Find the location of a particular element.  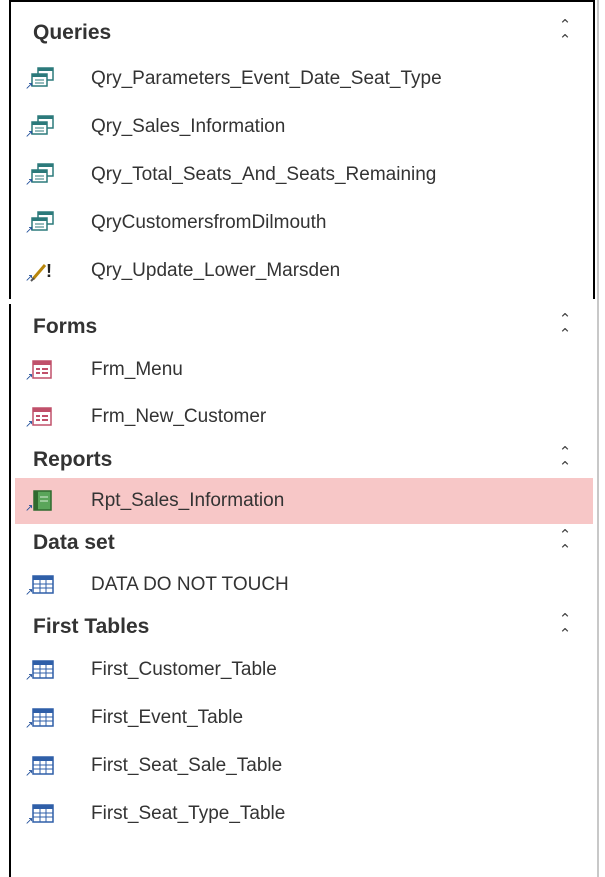

scrollbar-track is located at coordinates (598, 438).